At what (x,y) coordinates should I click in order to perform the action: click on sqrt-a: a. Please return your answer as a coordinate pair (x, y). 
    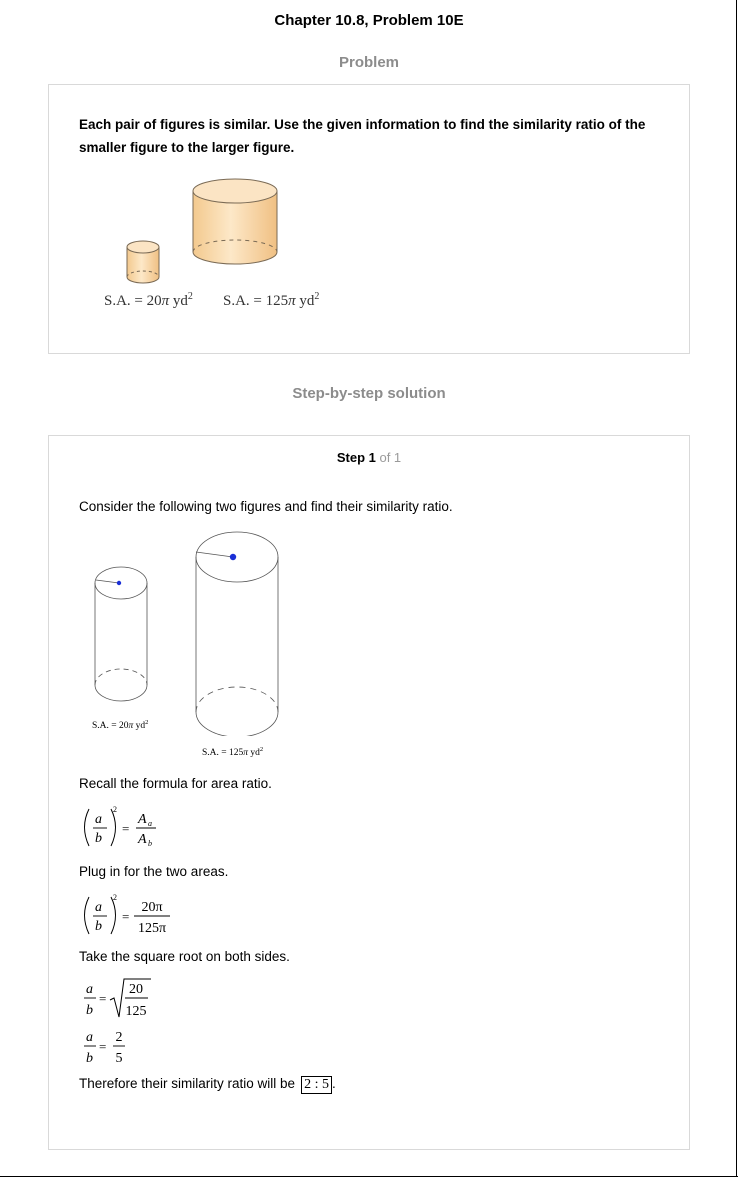
    Looking at the image, I should click on (89, 989).